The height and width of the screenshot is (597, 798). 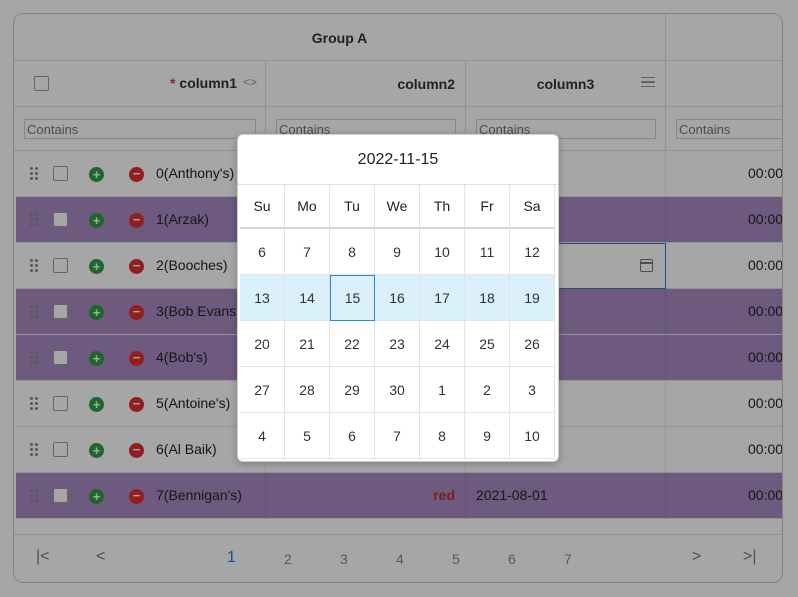 I want to click on calendar-day: 29, so click(x=352, y=390).